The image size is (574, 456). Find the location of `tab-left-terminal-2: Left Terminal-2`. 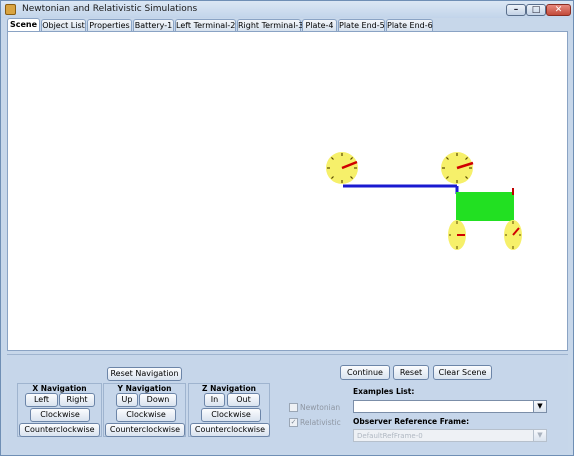

tab-left-terminal-2: Left Terminal-2 is located at coordinates (205, 25).